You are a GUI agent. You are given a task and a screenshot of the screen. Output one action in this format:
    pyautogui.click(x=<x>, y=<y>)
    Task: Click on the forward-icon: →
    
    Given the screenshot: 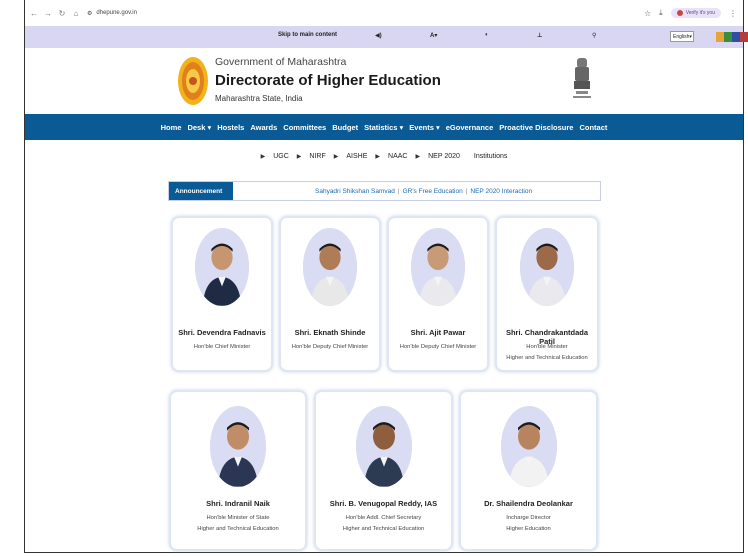 What is the action you would take?
    pyautogui.click(x=48, y=13)
    